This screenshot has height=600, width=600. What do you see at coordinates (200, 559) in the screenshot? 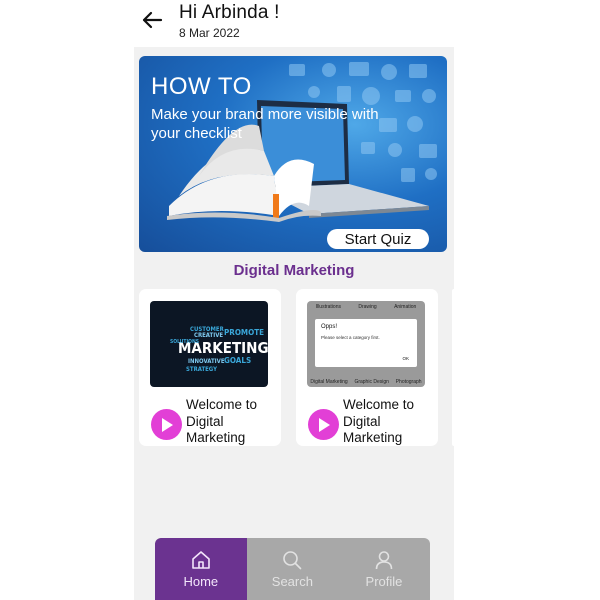
I see `home-icon` at bounding box center [200, 559].